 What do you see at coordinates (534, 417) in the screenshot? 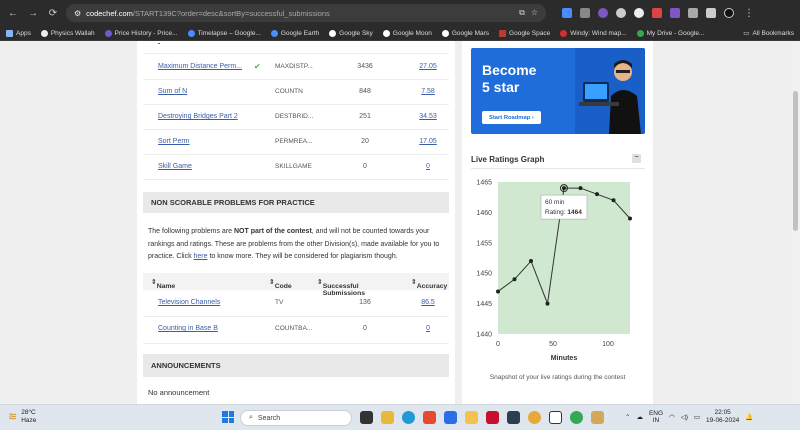
I see `chrome-icon` at bounding box center [534, 417].